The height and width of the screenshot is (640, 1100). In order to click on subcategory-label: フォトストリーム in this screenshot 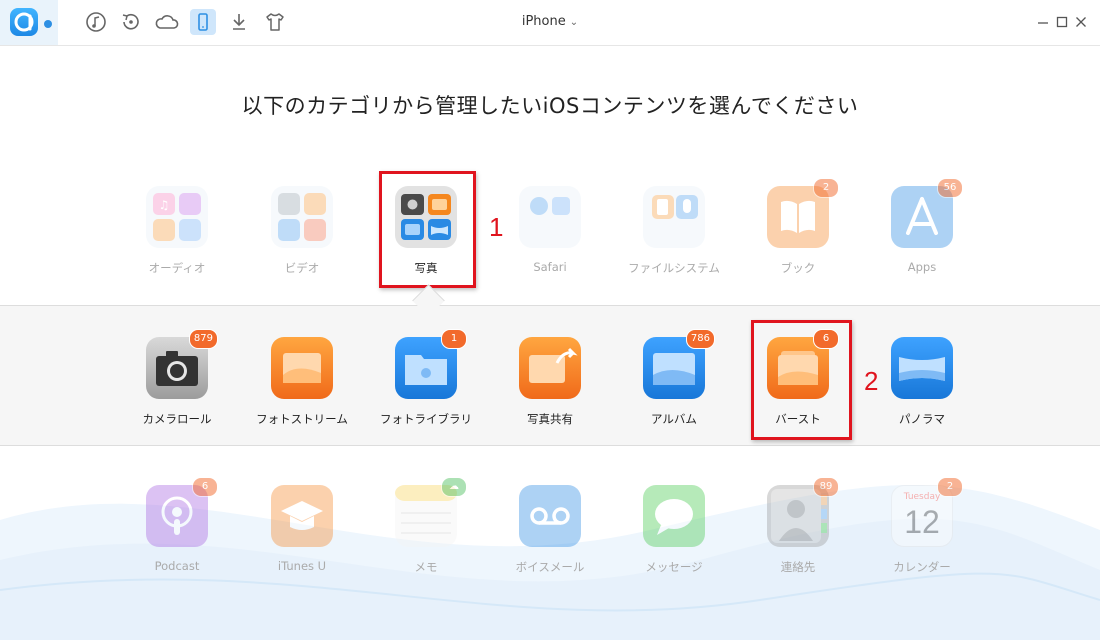, I will do `click(302, 419)`.